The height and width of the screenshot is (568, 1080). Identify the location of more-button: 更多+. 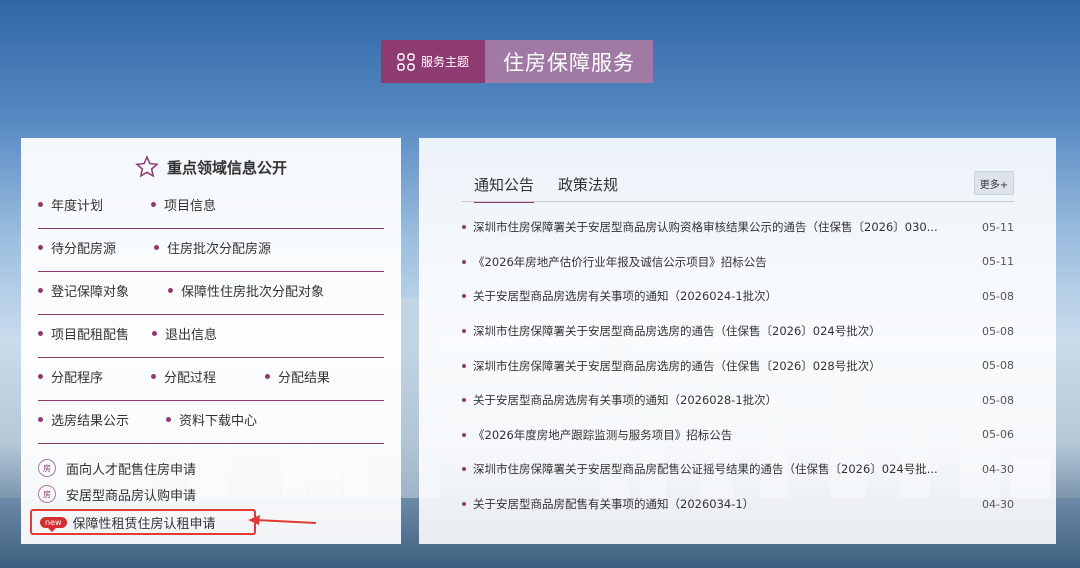
(994, 183).